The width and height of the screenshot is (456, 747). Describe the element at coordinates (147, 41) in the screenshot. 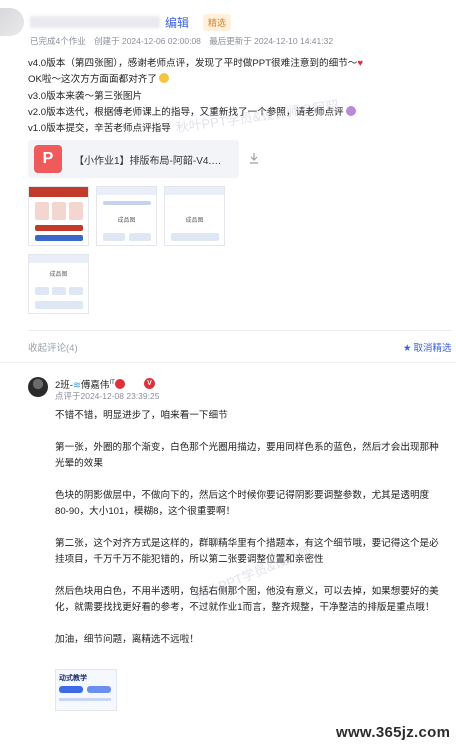

I see `created-time: 创建于 2024-12-06 02:00:08` at that location.